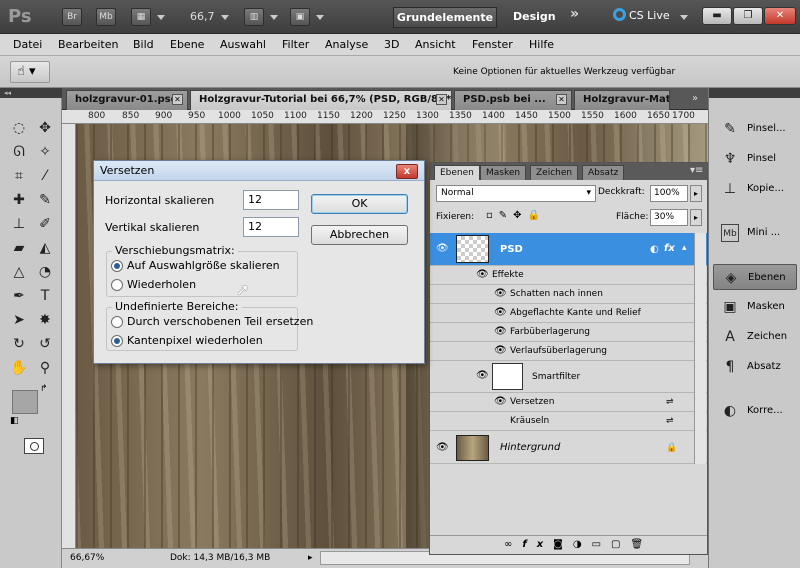 This screenshot has width=800, height=568. I want to click on menu-bearbeiten: Bearbeiten, so click(88, 44).